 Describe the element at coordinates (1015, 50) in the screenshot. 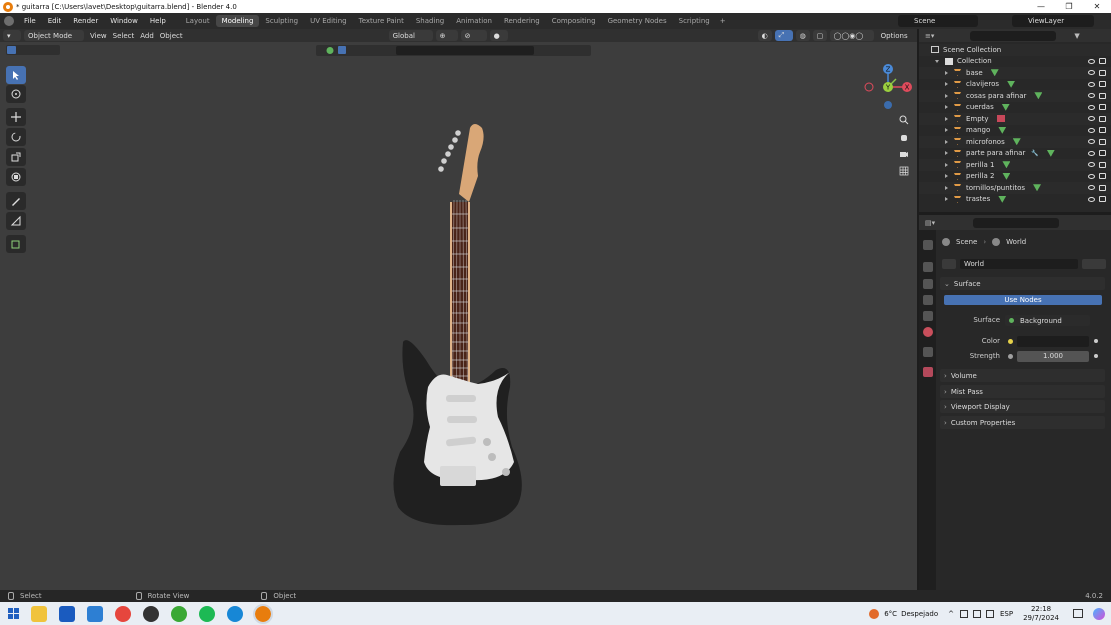

I see `scene-collection-row: Scene Collection` at that location.